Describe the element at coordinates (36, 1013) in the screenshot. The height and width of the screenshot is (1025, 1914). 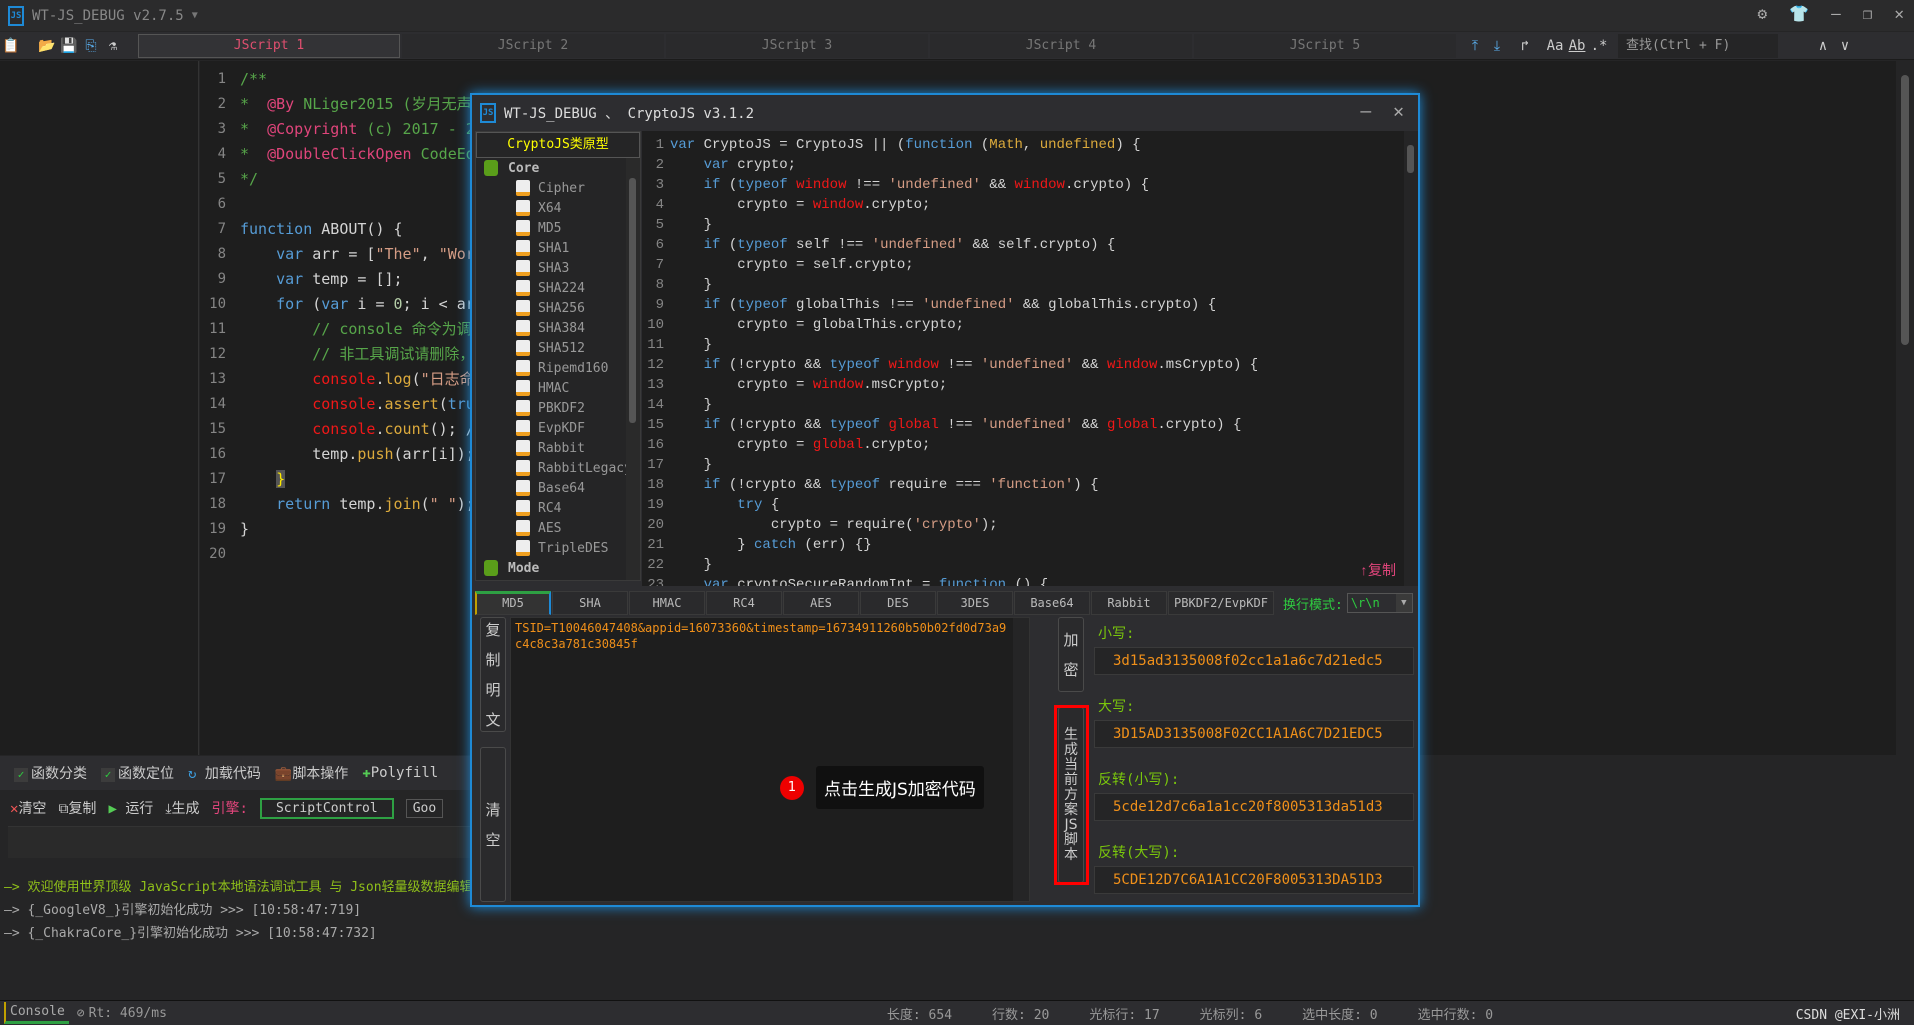
I see `console-tab: Console` at that location.